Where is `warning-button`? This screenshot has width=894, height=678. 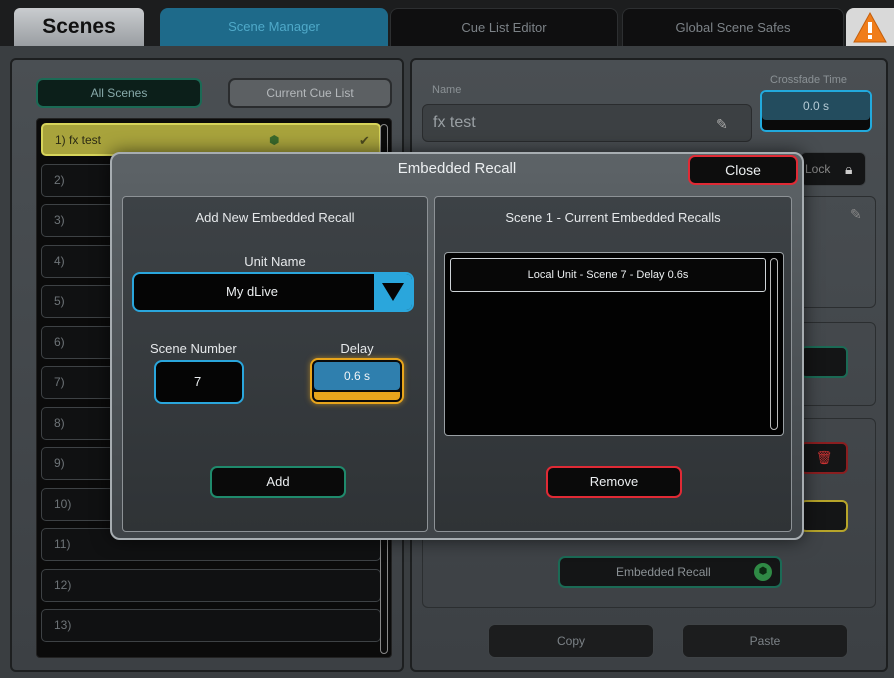
warning-button is located at coordinates (870, 27).